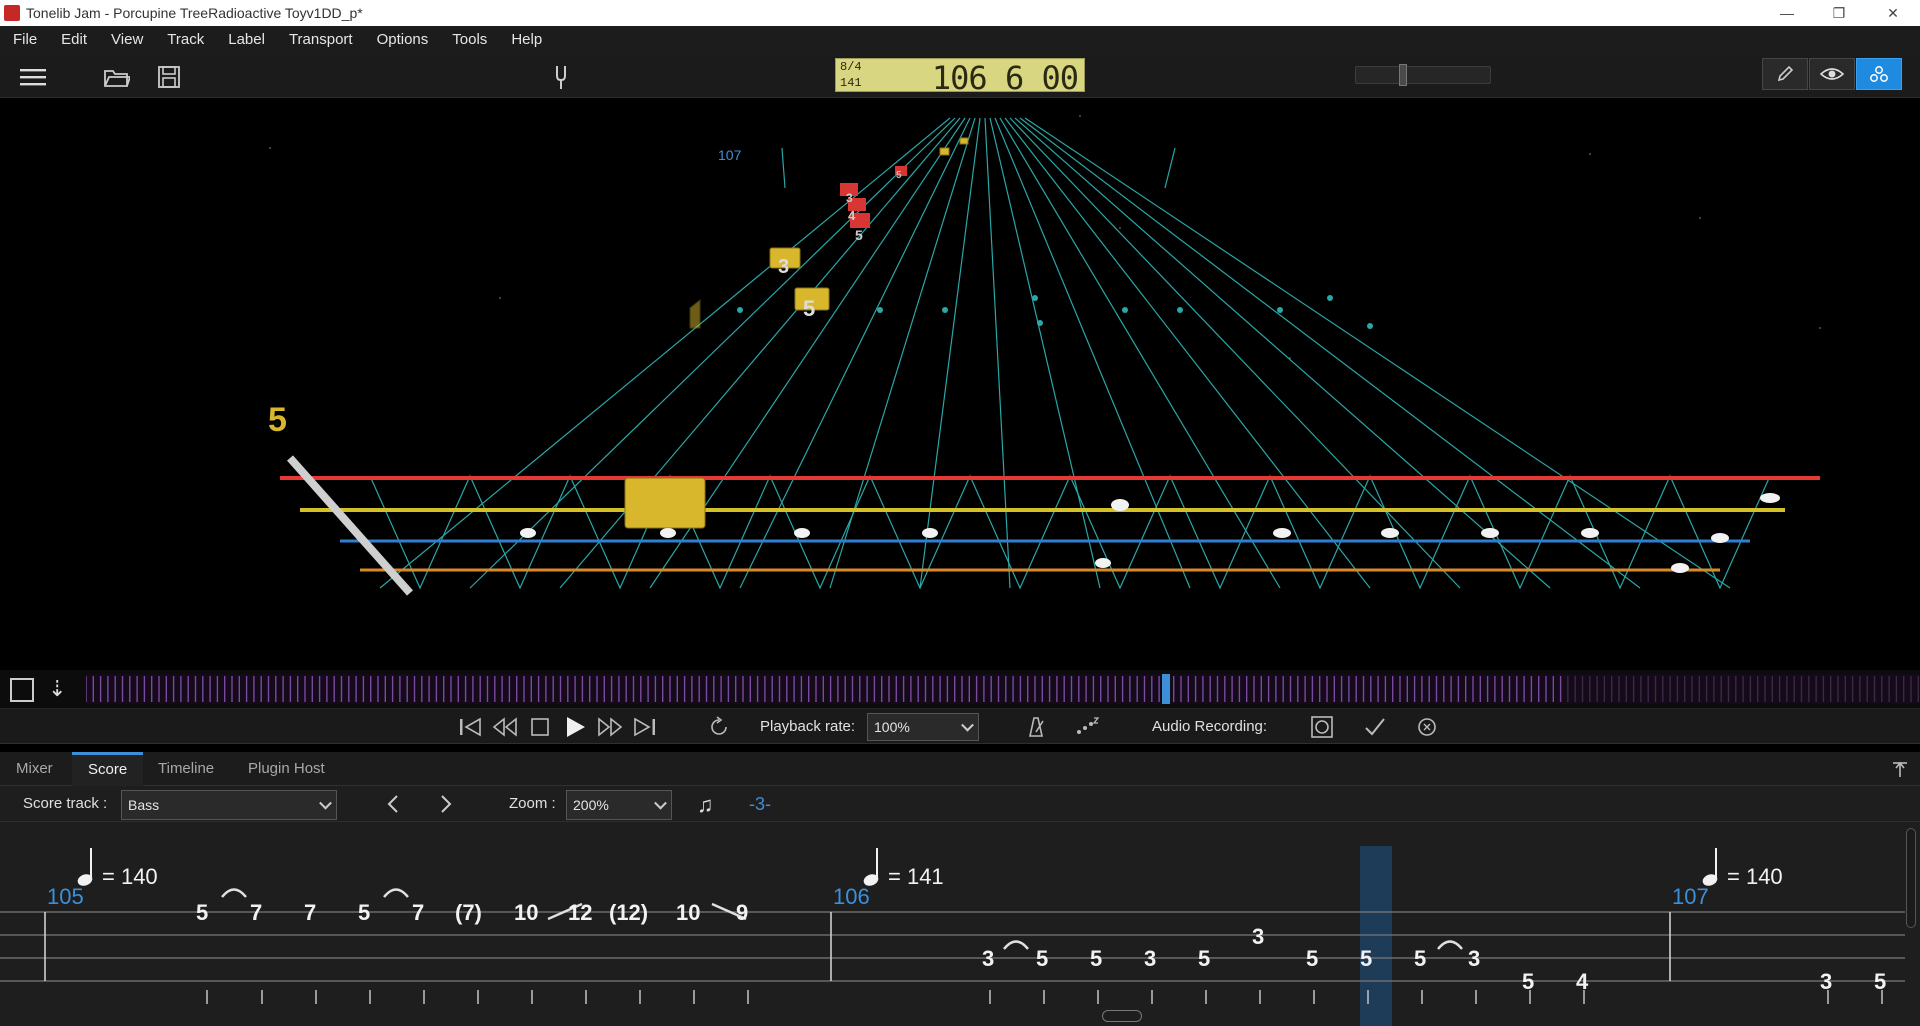 The image size is (1920, 1026). I want to click on playhead-fret-number: 5, so click(277, 420).